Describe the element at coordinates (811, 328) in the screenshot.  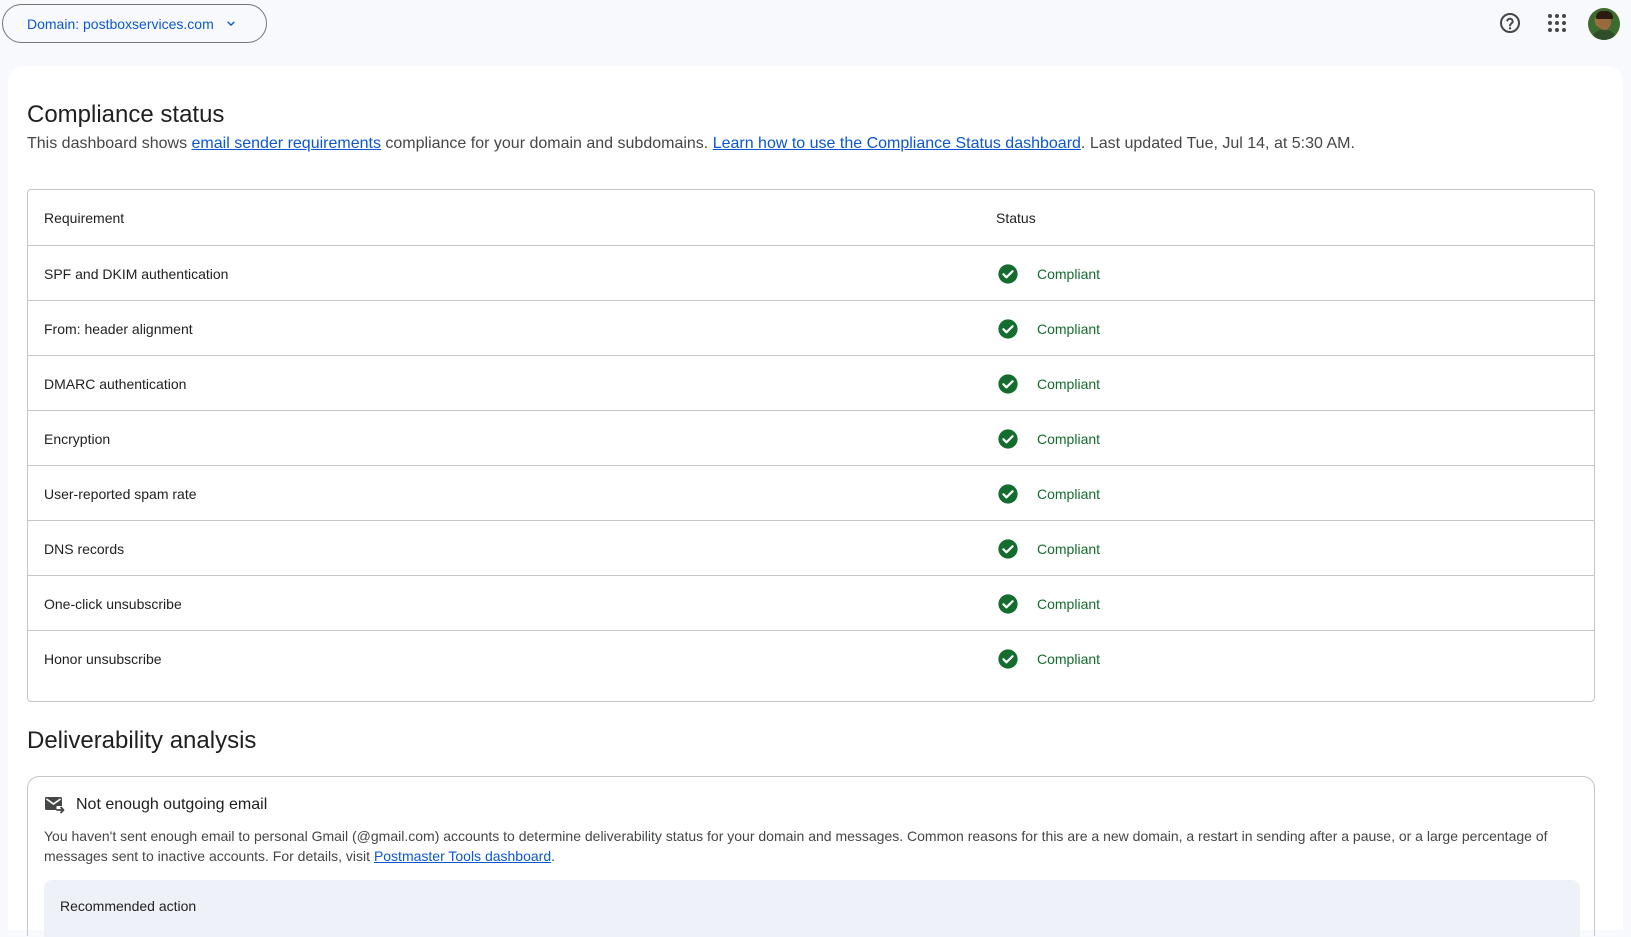
I see `table-row: From: header alignment Compliant` at that location.